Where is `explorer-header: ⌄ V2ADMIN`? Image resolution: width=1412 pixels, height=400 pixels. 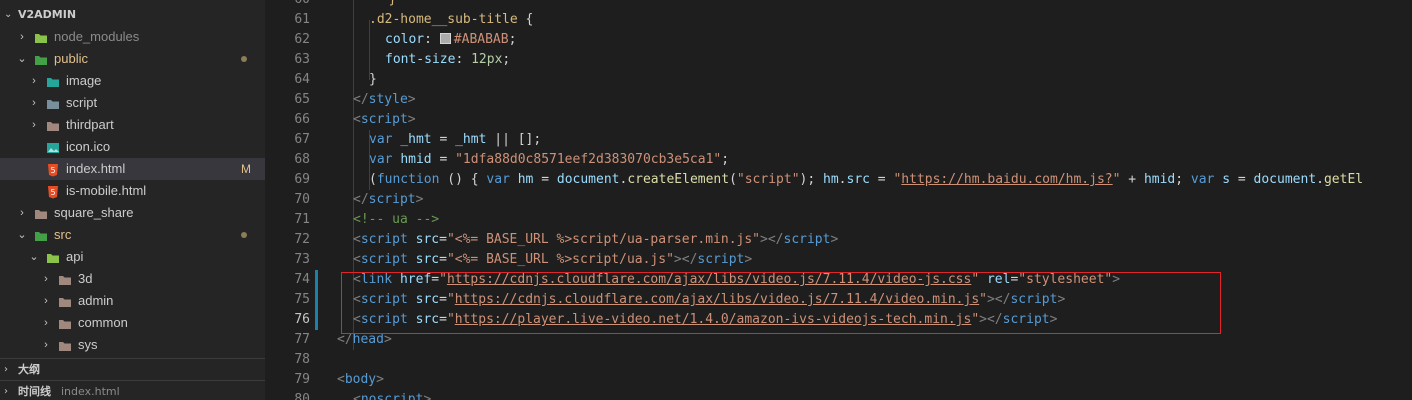 explorer-header: ⌄ V2ADMIN is located at coordinates (132, 15).